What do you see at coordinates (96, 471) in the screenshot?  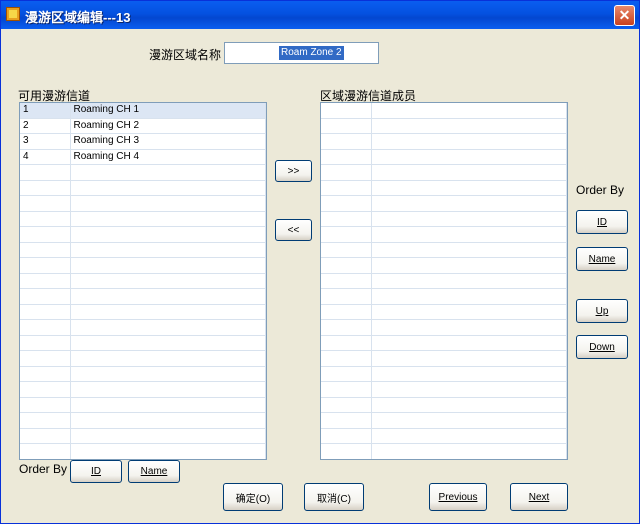 I see `left-order-id-button: ID` at bounding box center [96, 471].